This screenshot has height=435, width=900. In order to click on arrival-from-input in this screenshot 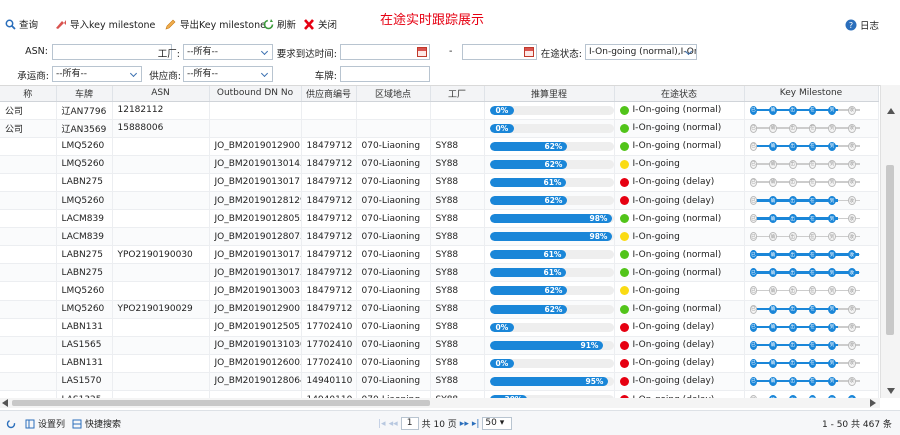, I will do `click(385, 52)`.